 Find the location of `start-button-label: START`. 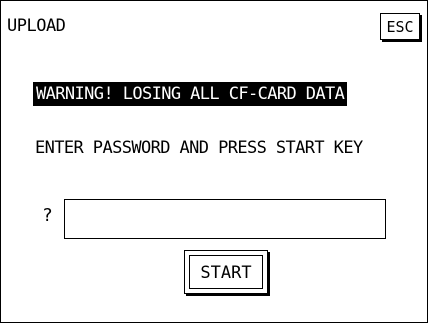

start-button-label: START is located at coordinates (226, 272).